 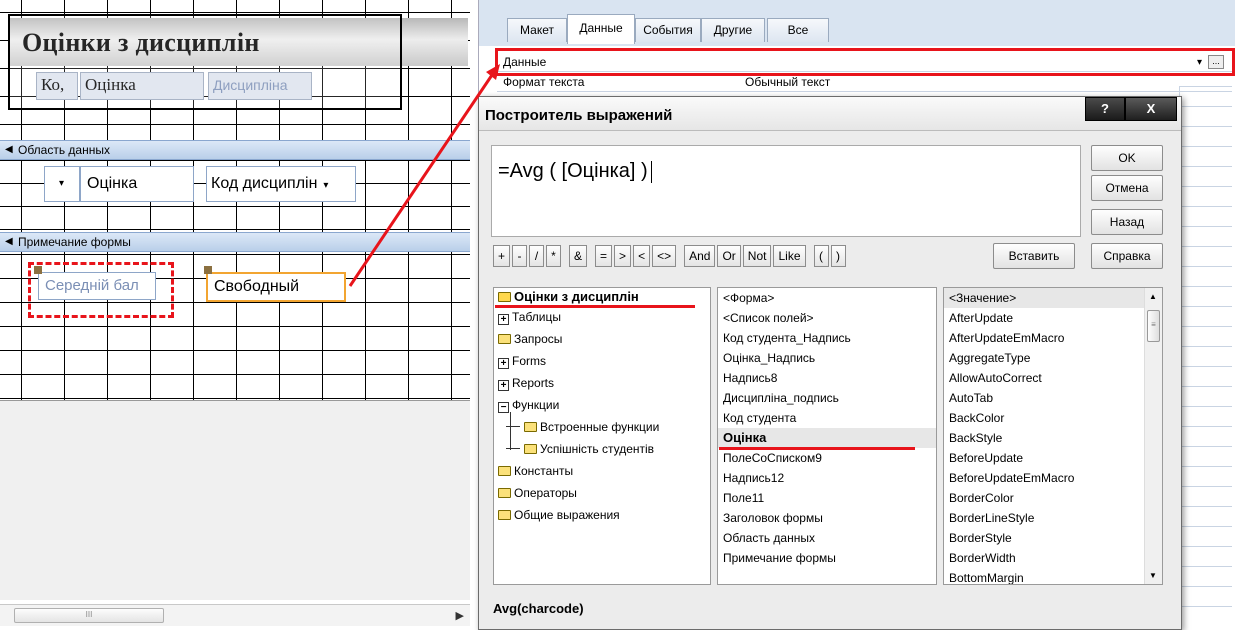 What do you see at coordinates (422, 179) in the screenshot?
I see `arrow-line` at bounding box center [422, 179].